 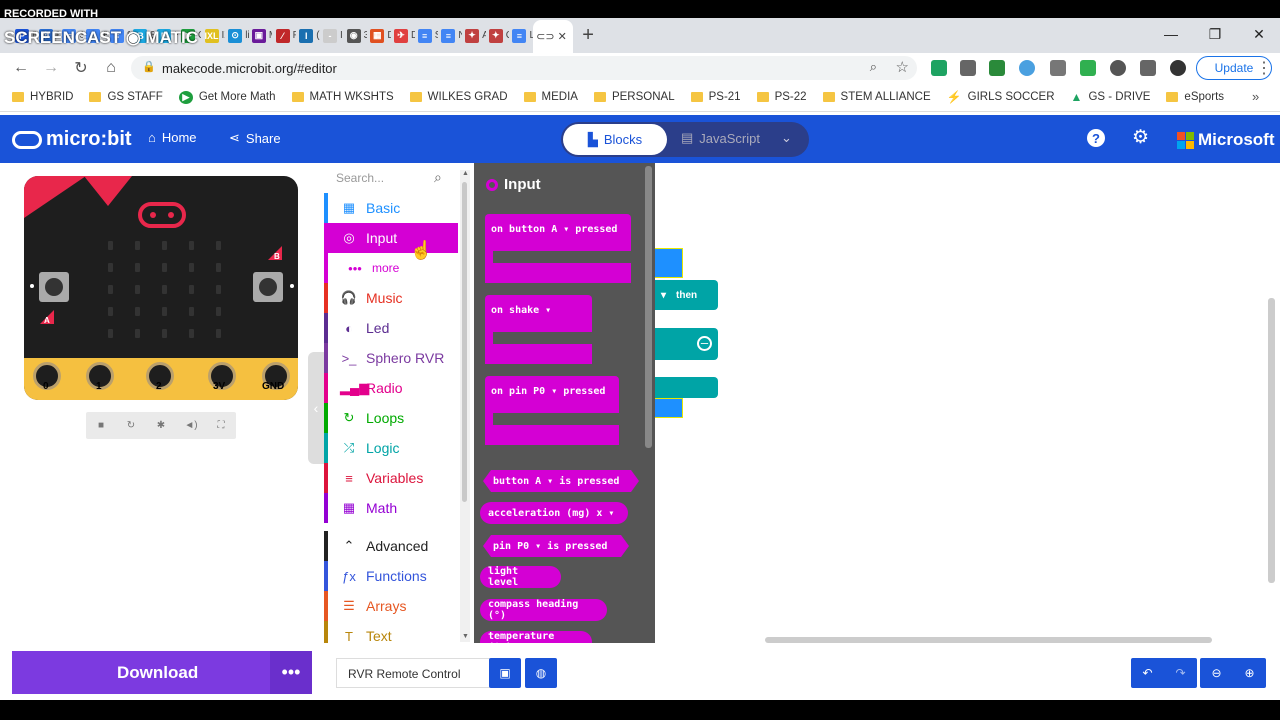 I want to click on collapse-simulator-handle: ‹, so click(x=316, y=408).